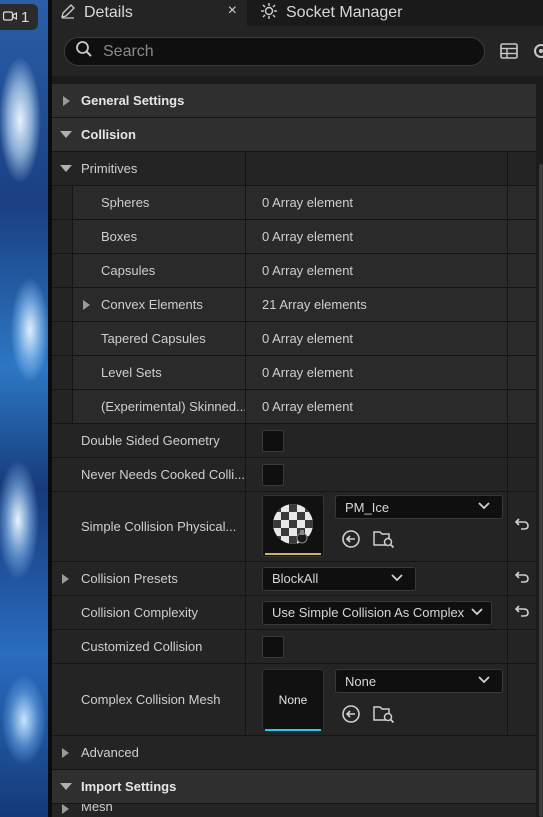 The height and width of the screenshot is (817, 543). I want to click on double-sided-checkbox, so click(273, 440).